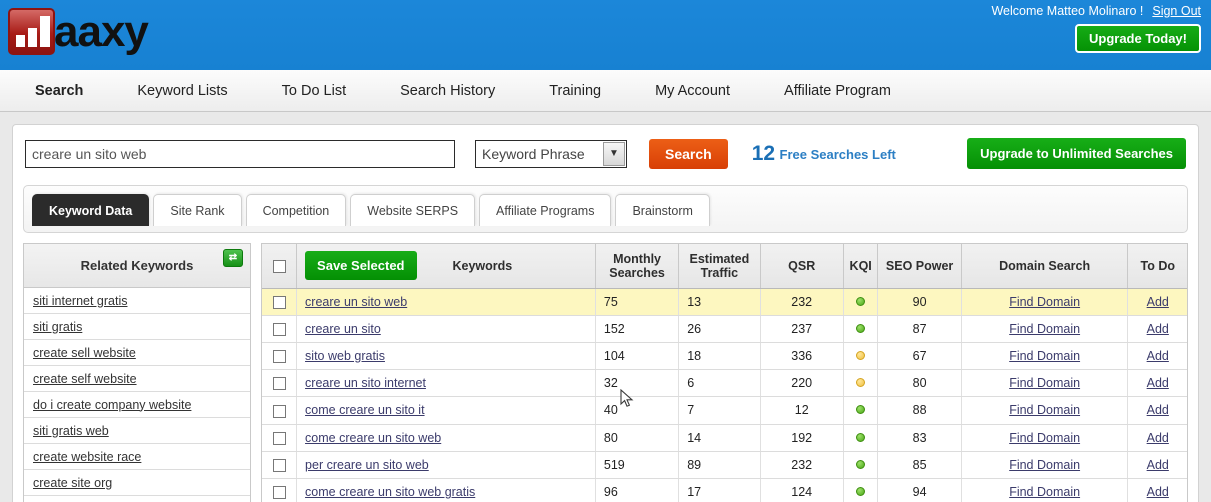 This screenshot has height=502, width=1211. I want to click on keyword-link: creare un sito web, so click(356, 302).